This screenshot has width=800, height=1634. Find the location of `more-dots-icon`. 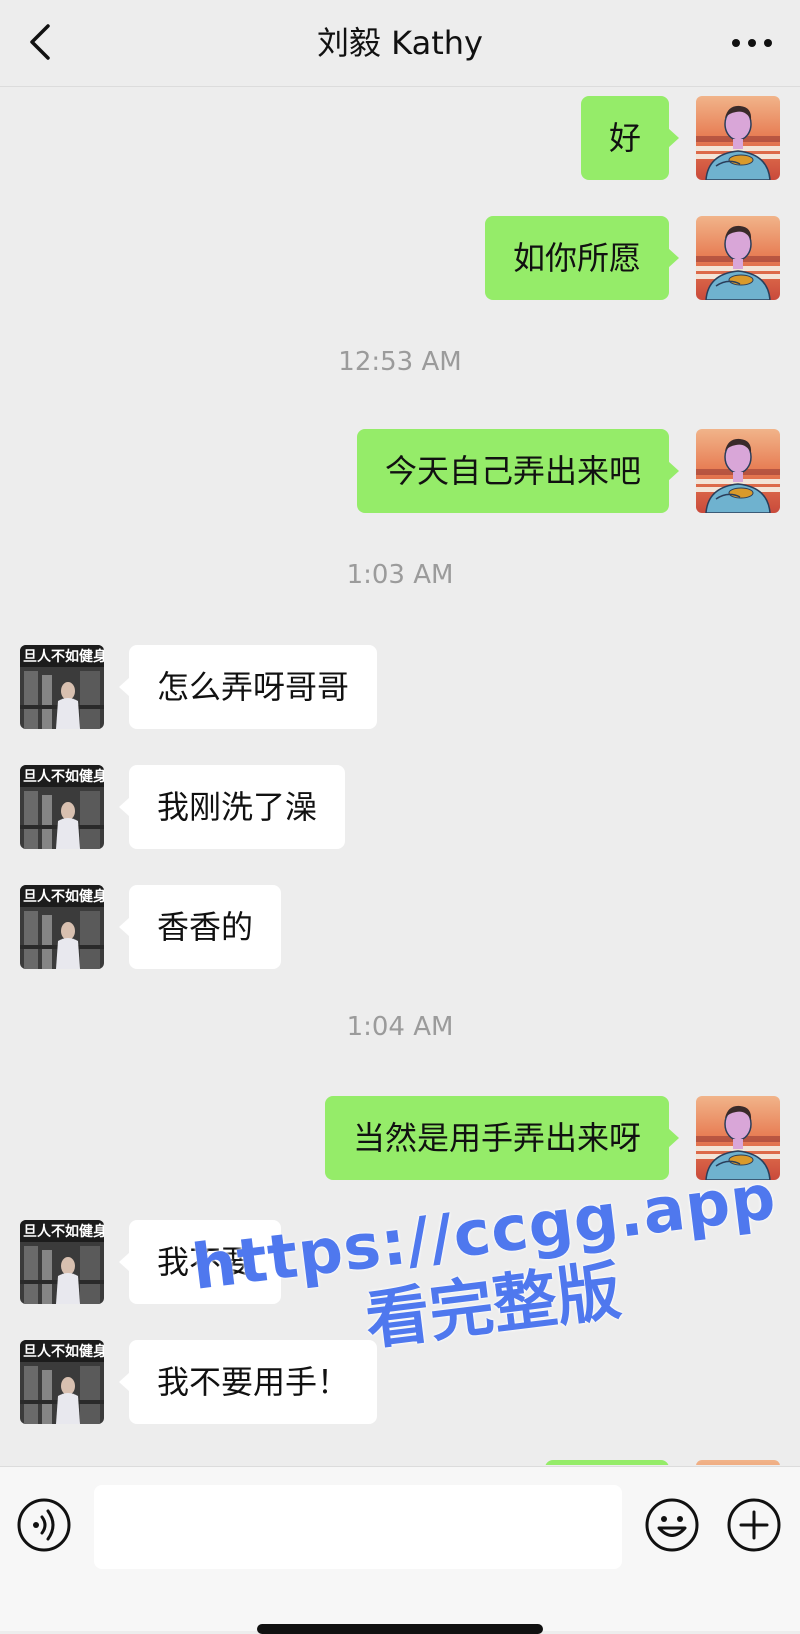

more-dots-icon is located at coordinates (752, 43).